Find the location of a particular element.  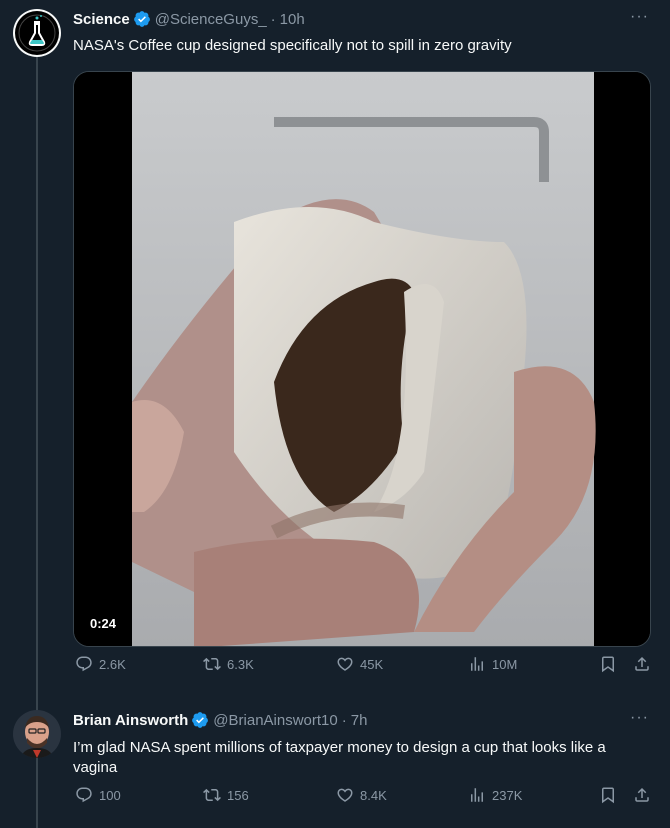

tweet2-handle: @BrianAinswort10 is located at coordinates (275, 720).